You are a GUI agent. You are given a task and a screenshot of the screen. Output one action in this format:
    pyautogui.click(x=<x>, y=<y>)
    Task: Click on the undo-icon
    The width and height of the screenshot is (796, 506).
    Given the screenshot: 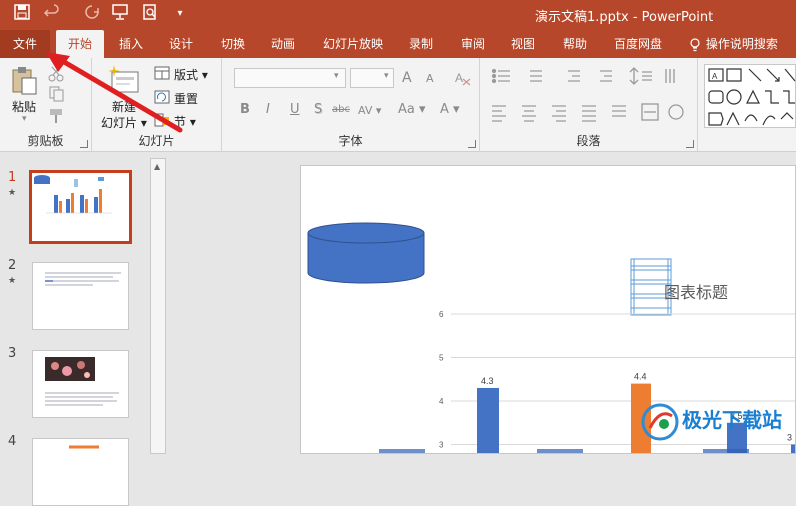 What is the action you would take?
    pyautogui.click(x=52, y=14)
    